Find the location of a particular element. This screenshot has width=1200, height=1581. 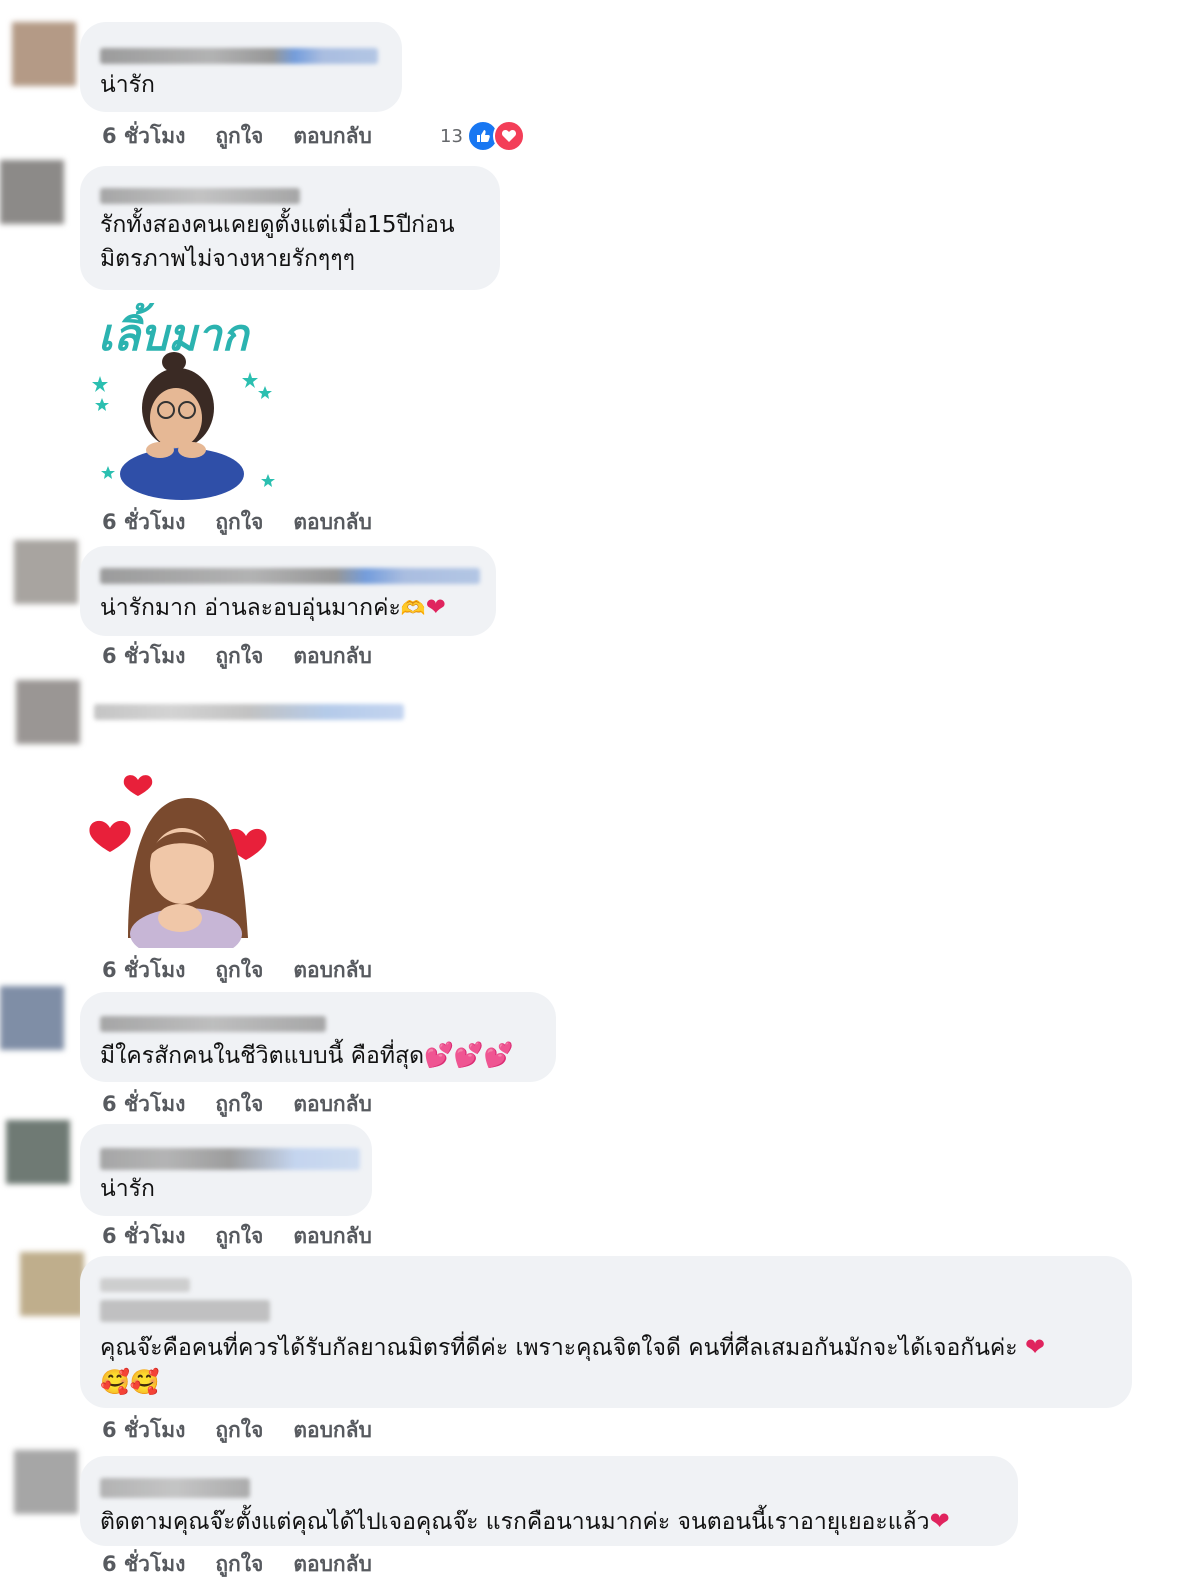

comment-text-content: น่ารักมาก อ่านละอบอุ่นมากค่ะ is located at coordinates (250, 608).